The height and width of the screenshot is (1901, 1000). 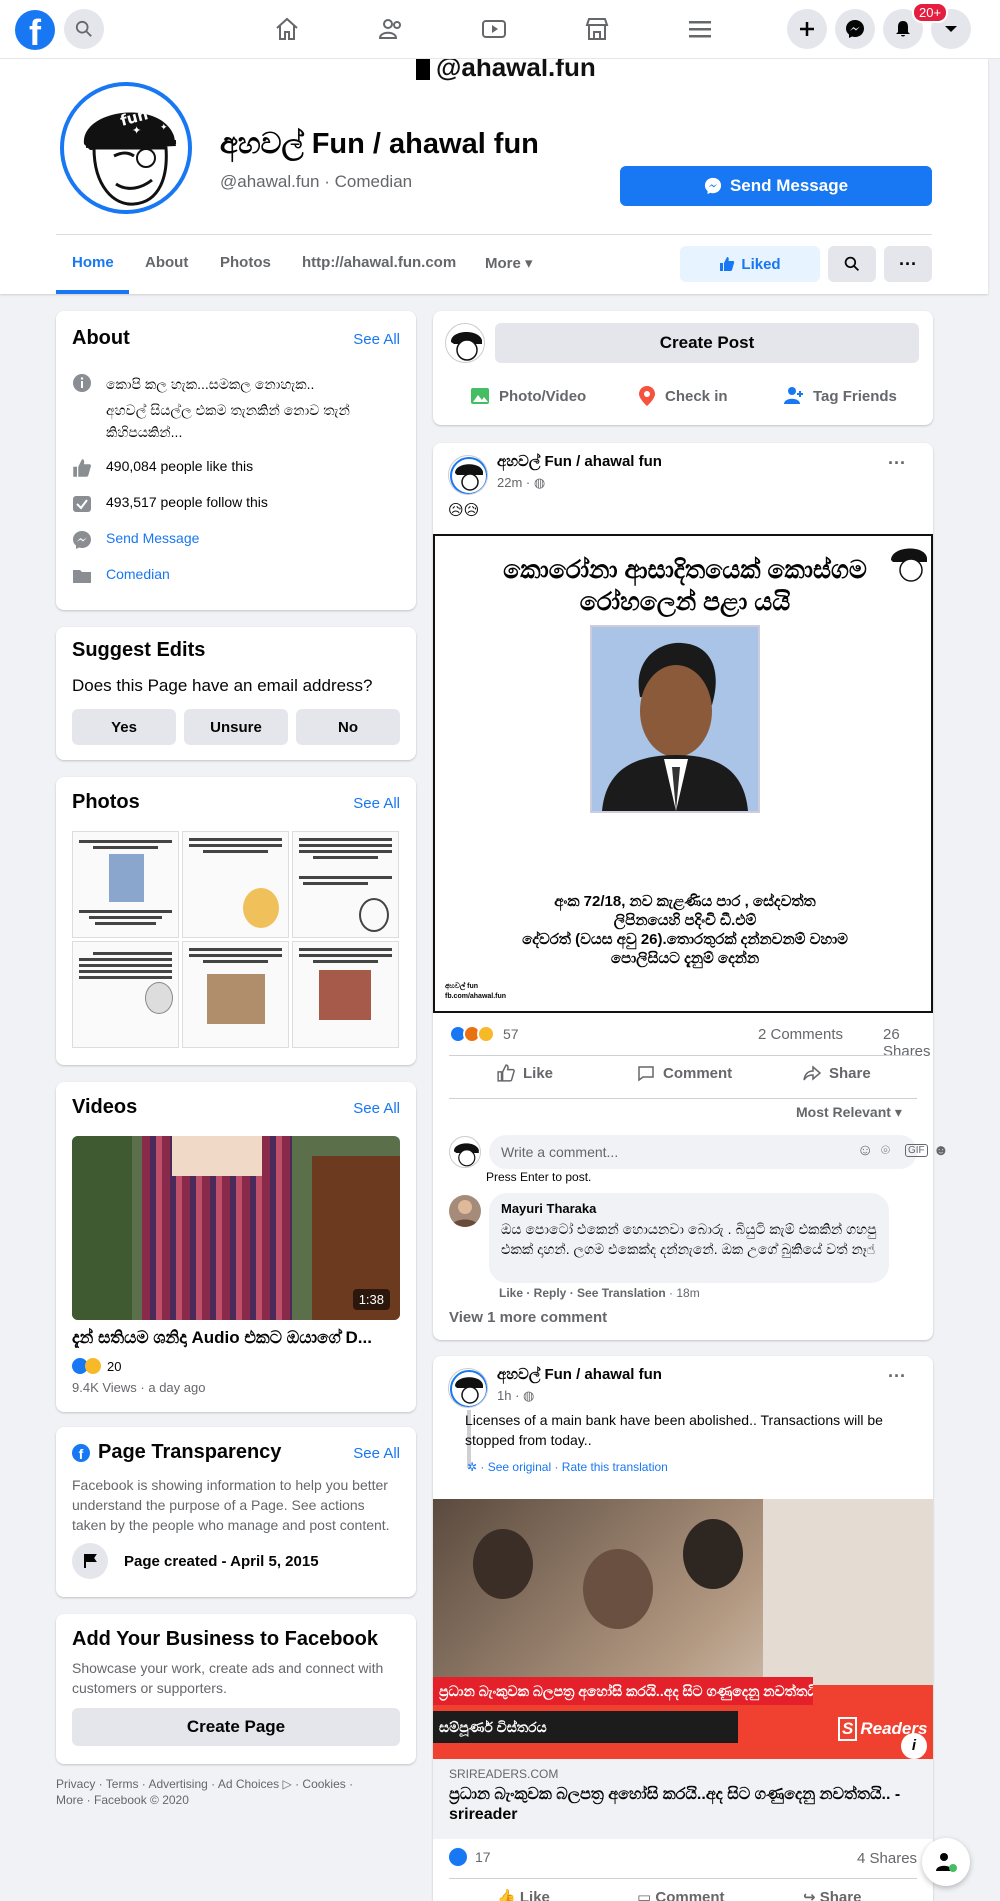 What do you see at coordinates (348, 727) in the screenshot?
I see `suggest-no-button: No` at bounding box center [348, 727].